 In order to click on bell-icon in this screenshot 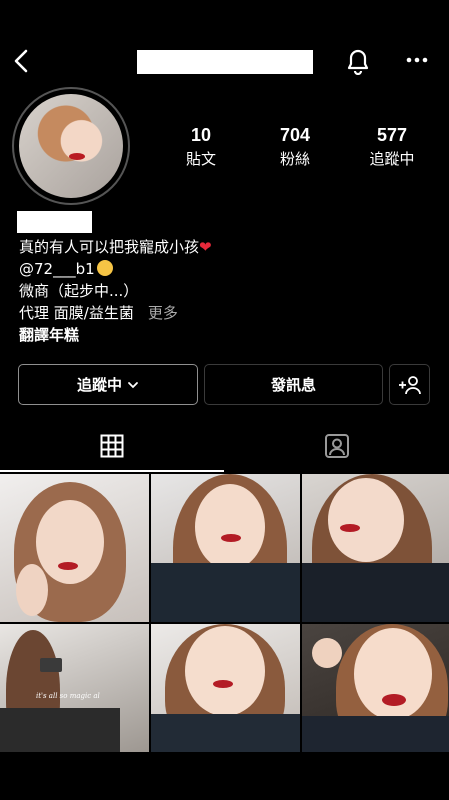, I will do `click(358, 62)`.